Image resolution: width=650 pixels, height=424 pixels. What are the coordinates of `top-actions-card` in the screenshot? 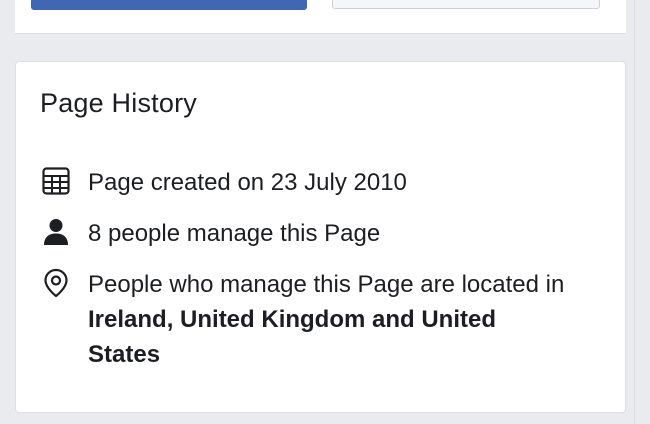 It's located at (320, 17).